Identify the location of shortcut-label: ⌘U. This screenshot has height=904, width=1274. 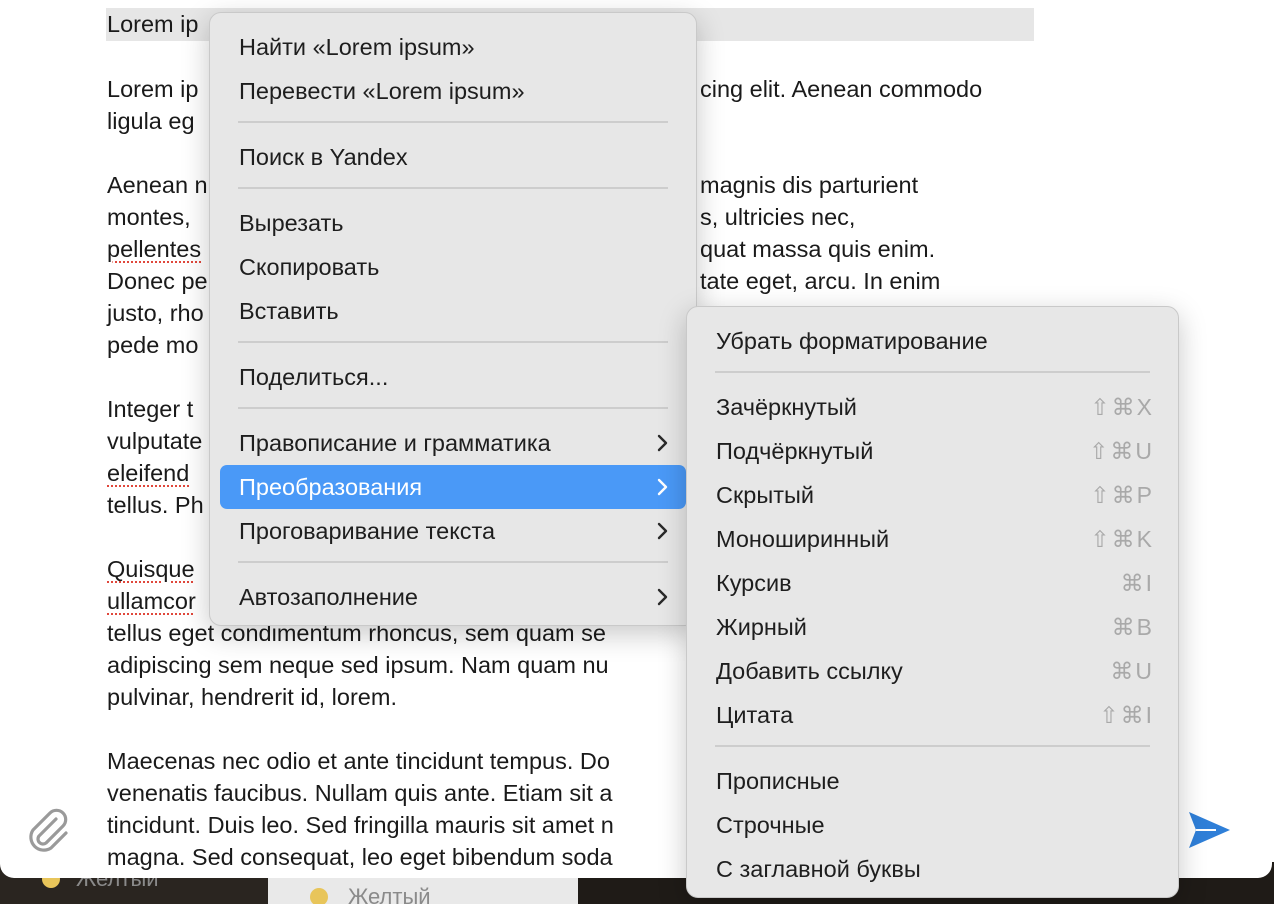
(1132, 671).